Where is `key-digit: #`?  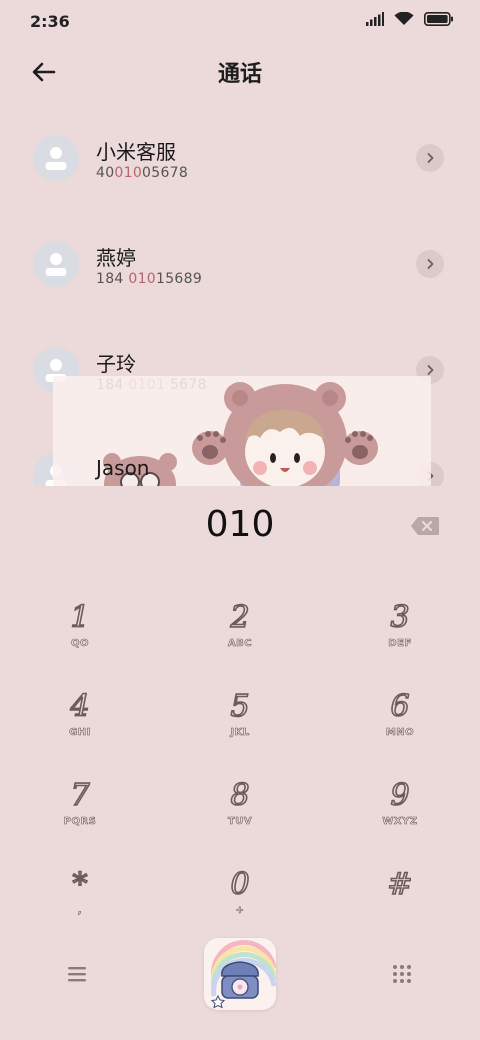
key-digit: # is located at coordinates (400, 884).